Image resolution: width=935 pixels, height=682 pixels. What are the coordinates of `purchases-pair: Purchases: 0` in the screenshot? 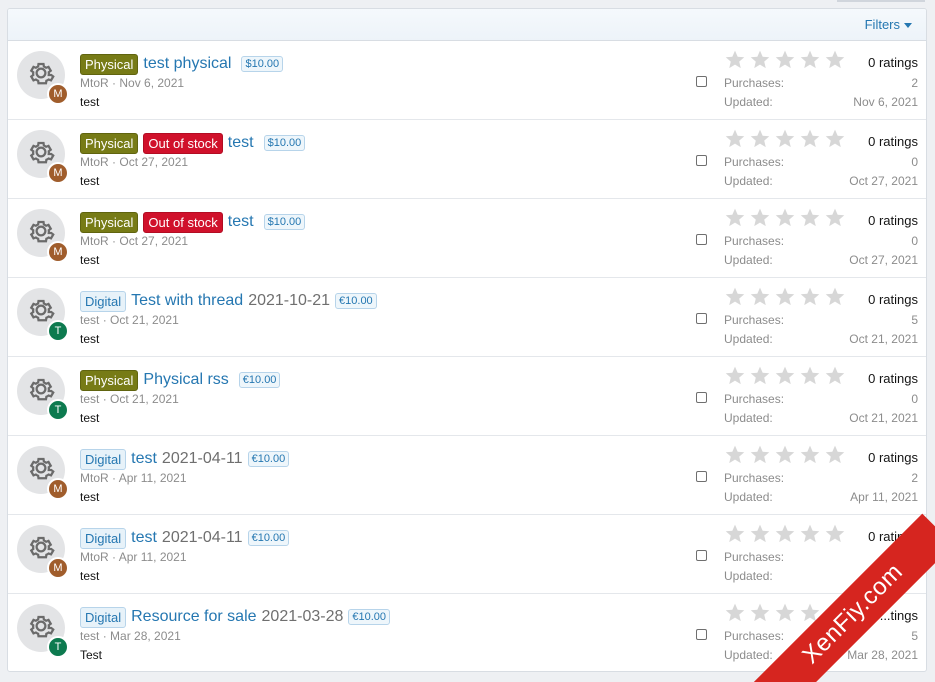 It's located at (821, 161).